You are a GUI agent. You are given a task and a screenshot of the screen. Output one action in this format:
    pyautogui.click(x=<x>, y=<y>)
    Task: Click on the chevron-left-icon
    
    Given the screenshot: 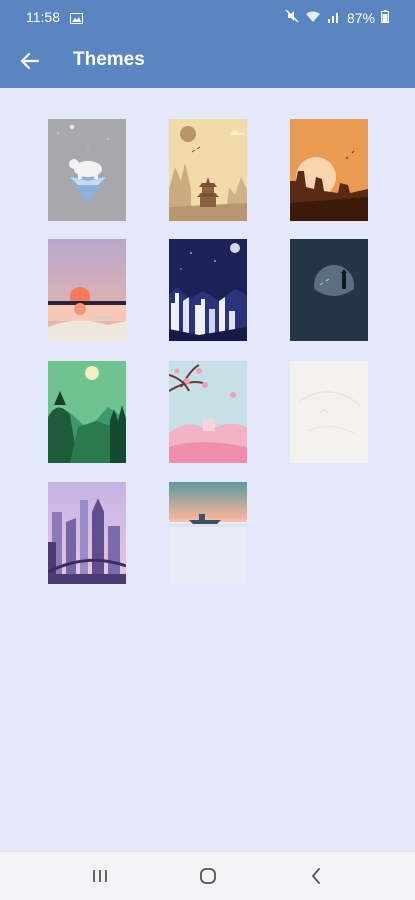 What is the action you would take?
    pyautogui.click(x=315, y=876)
    